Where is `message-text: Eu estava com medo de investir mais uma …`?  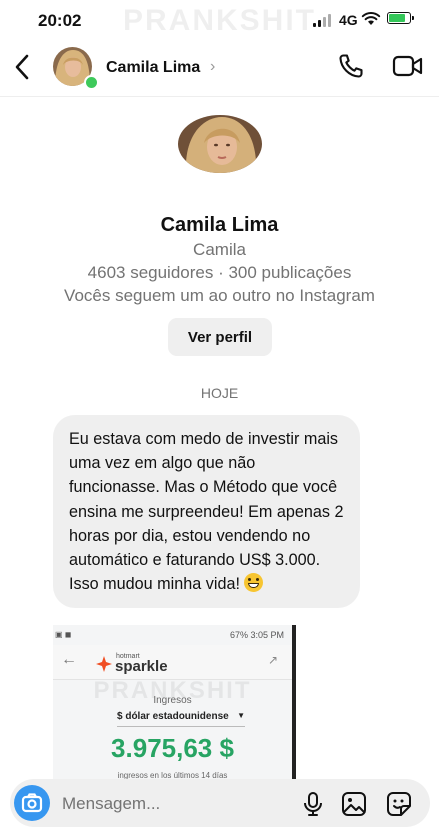 message-text: Eu estava com medo de investir mais uma … is located at coordinates (206, 512).